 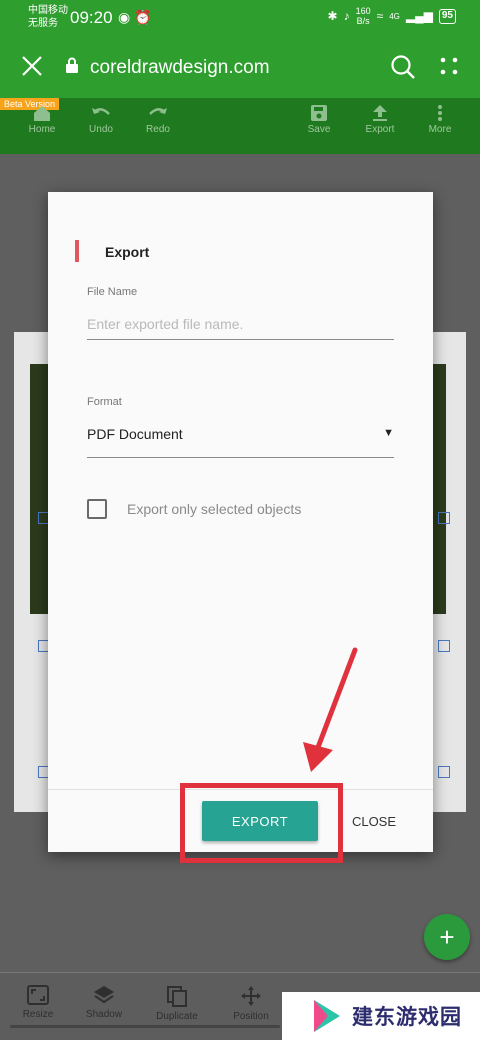 I want to click on toolbar-more: More, so click(x=440, y=119).